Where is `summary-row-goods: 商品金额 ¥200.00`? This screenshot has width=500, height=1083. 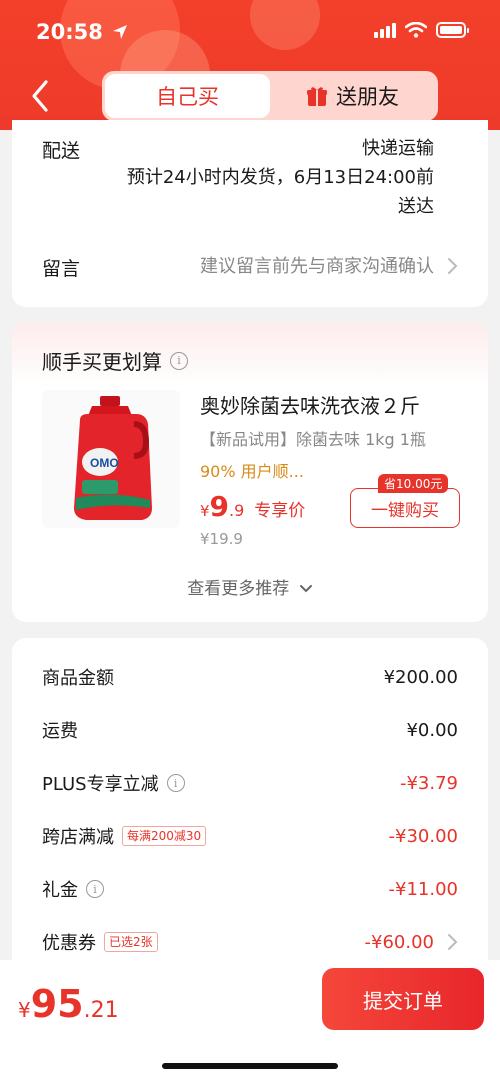
summary-row-goods: 商品金额 ¥200.00 is located at coordinates (250, 677).